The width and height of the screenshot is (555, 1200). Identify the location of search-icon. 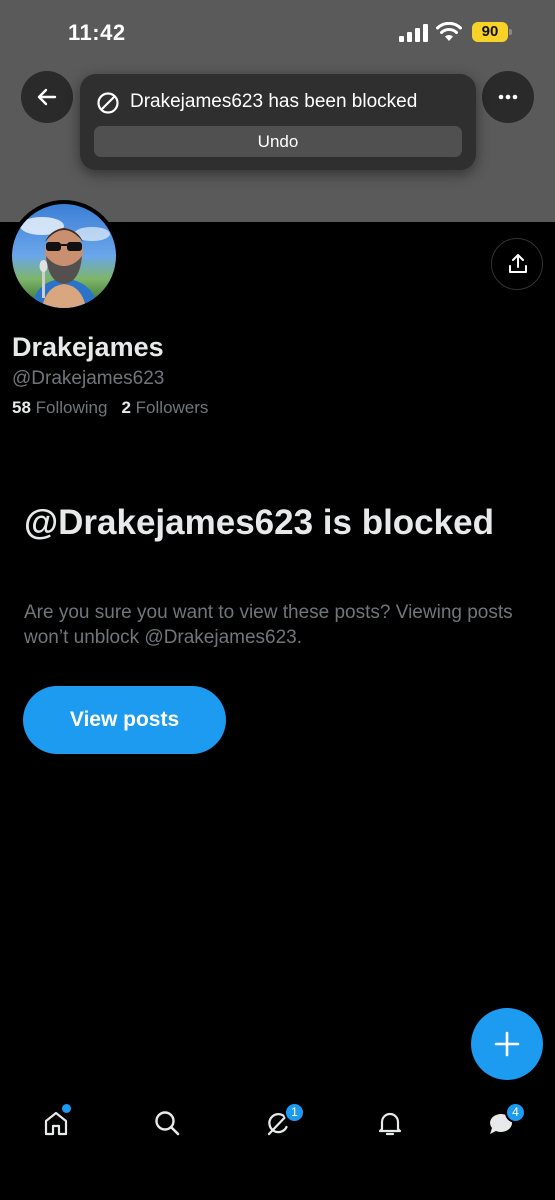
(167, 1123).